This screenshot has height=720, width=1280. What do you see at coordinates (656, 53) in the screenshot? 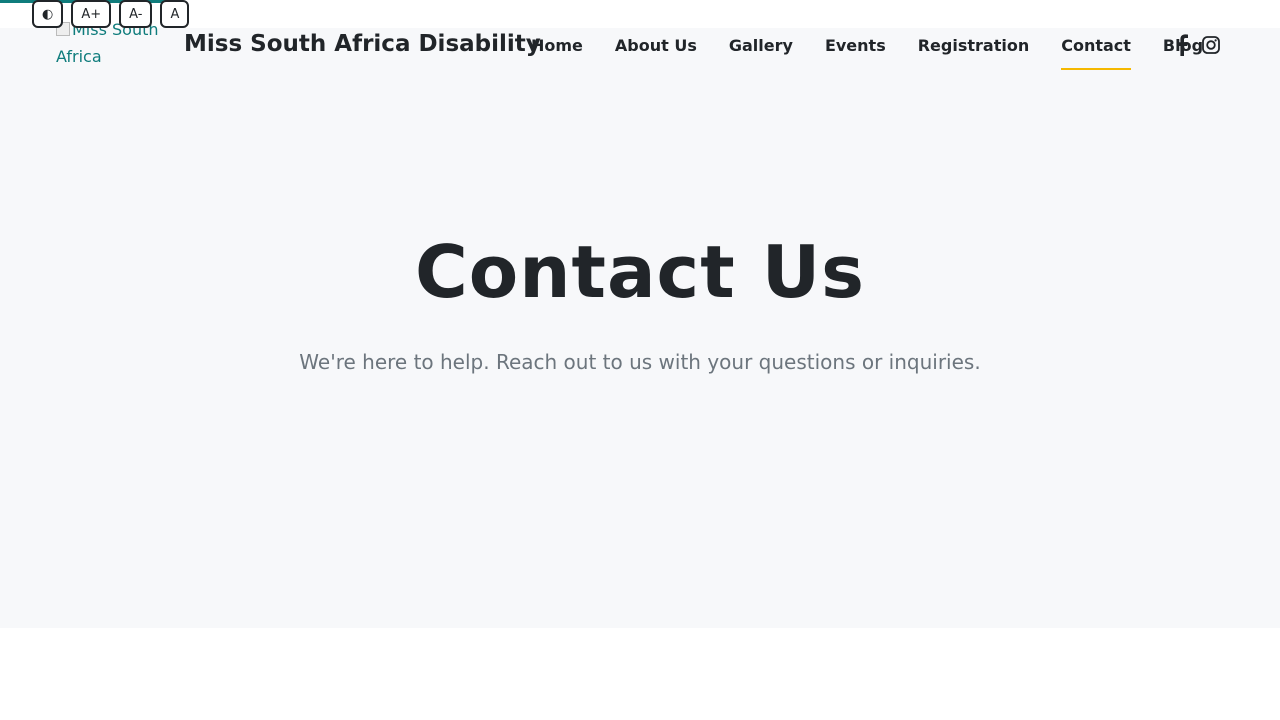
I see `nav-item-about-us: About Us` at bounding box center [656, 53].